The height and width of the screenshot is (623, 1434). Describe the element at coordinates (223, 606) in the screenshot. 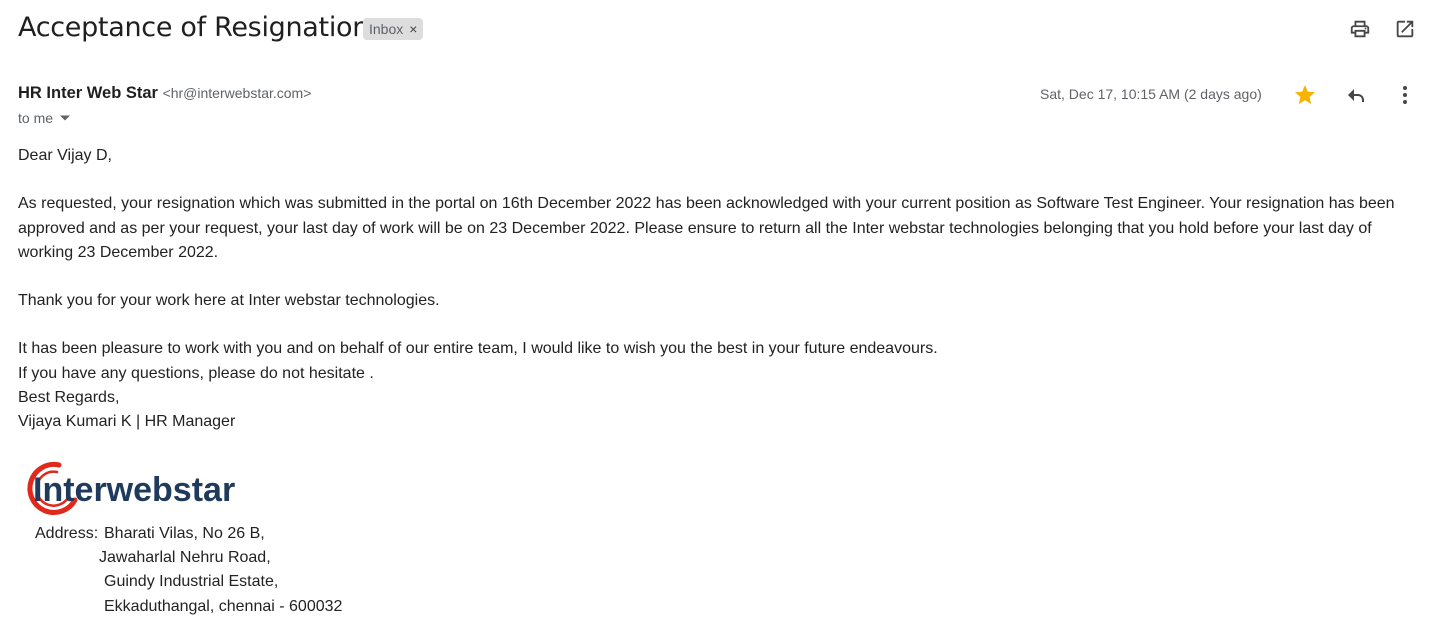

I see `address-line-4: Ekkaduthangal, chennai - 600032` at that location.